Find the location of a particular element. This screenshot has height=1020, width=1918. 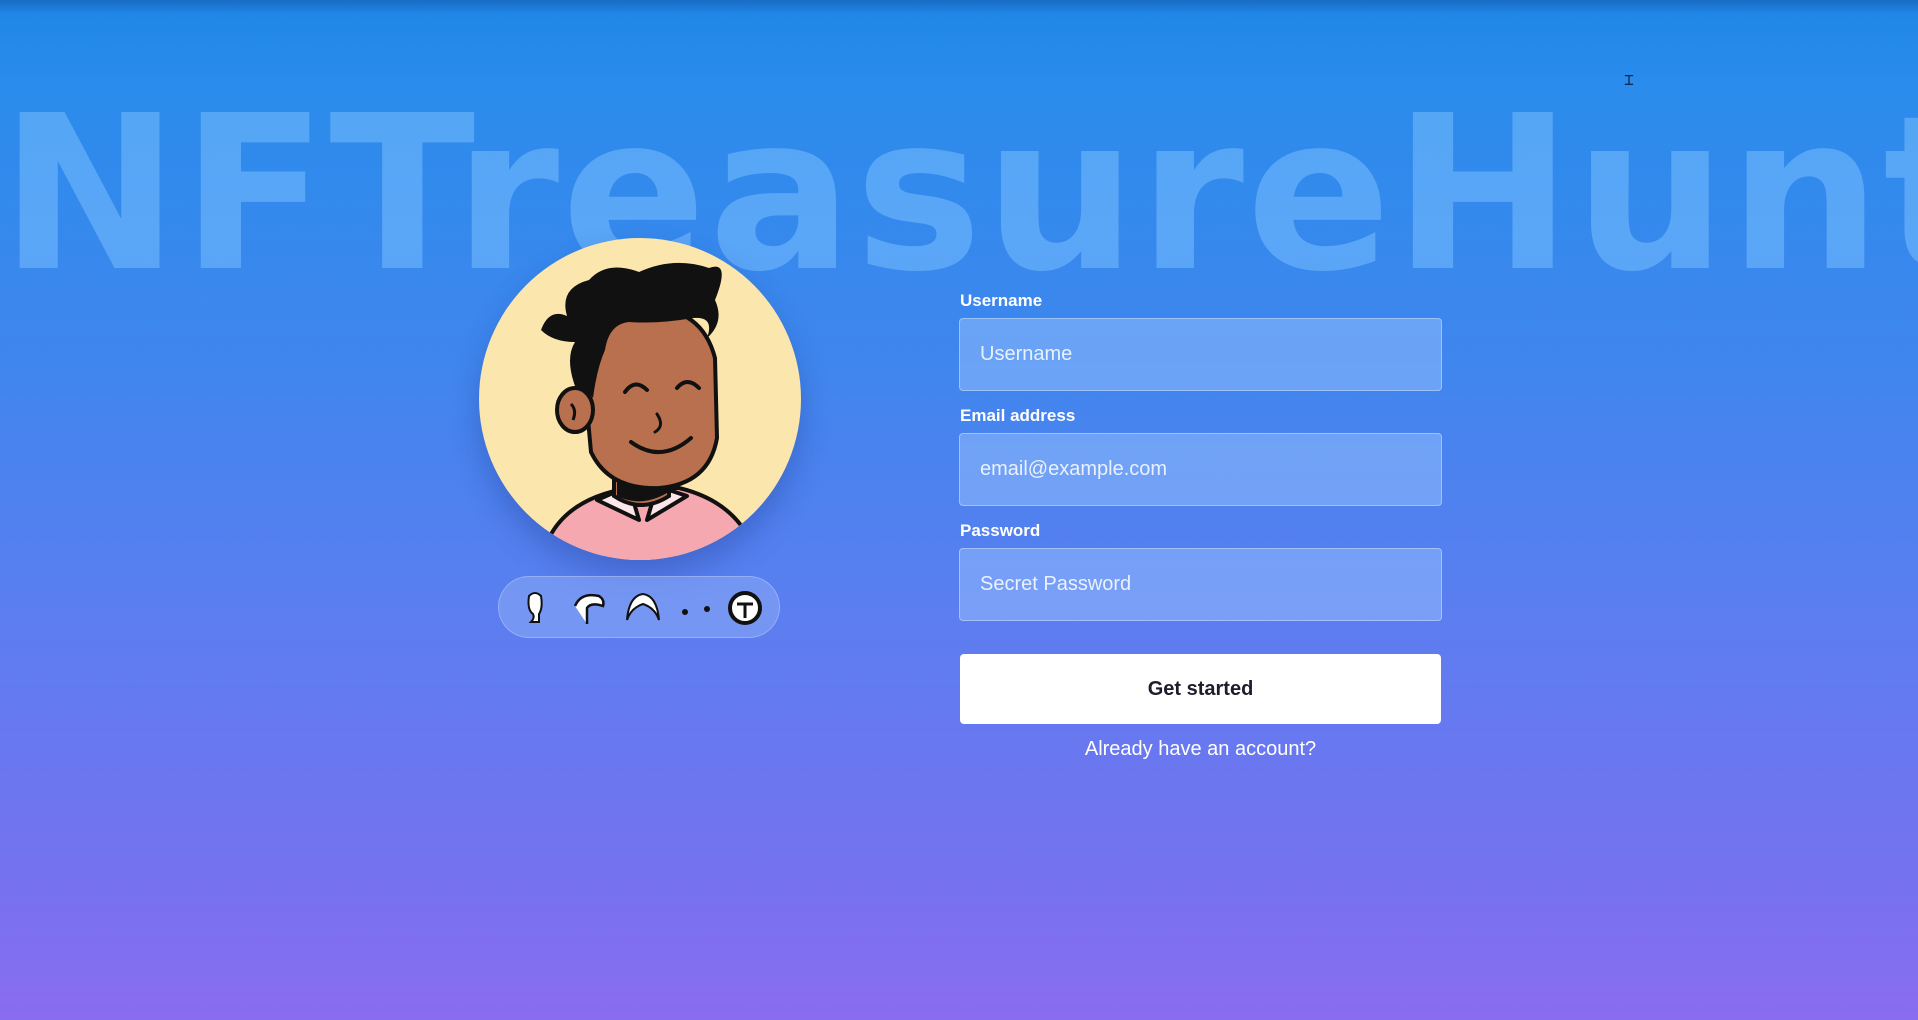

eyes-icon is located at coordinates (695, 608).